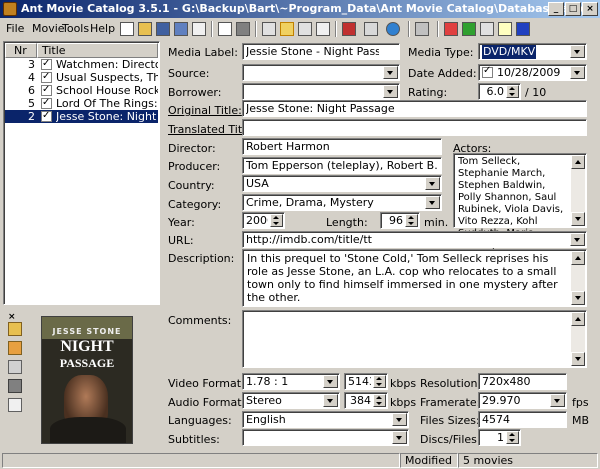 This screenshot has height=469, width=600. What do you see at coordinates (505, 29) in the screenshot?
I see `help-icon` at bounding box center [505, 29].